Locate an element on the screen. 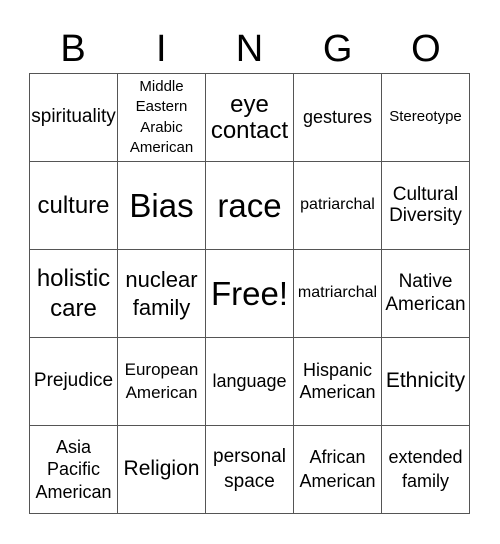  bingo-cell: patriarchal is located at coordinates (338, 206).